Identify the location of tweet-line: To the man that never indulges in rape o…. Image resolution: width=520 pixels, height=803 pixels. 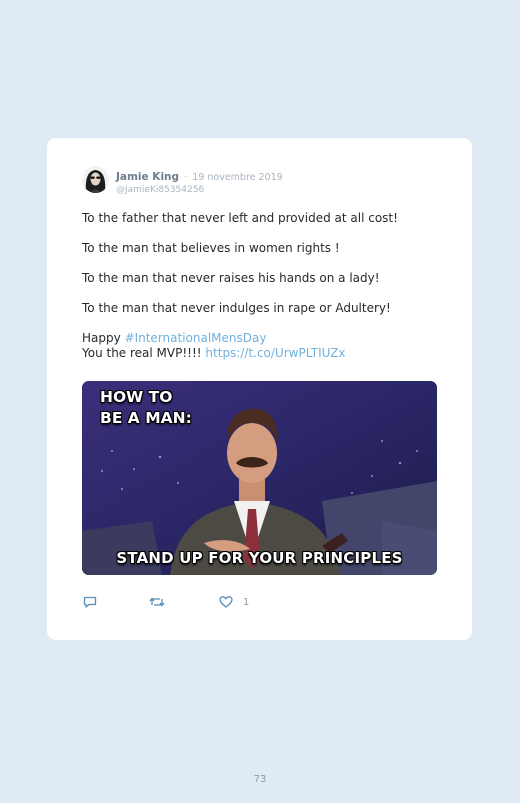
(236, 308).